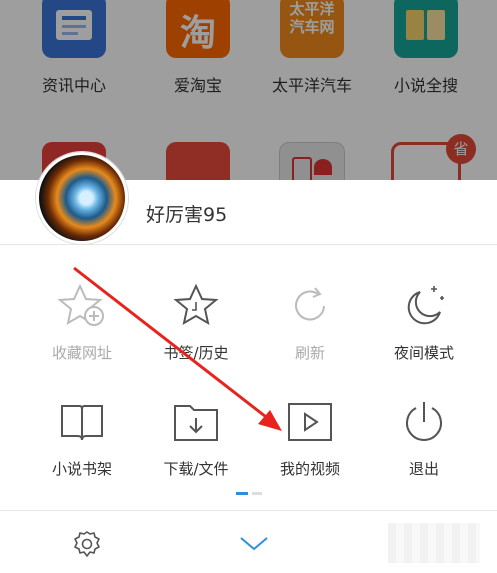  What do you see at coordinates (81, 469) in the screenshot?
I see `menu-label: 小说书架` at bounding box center [81, 469].